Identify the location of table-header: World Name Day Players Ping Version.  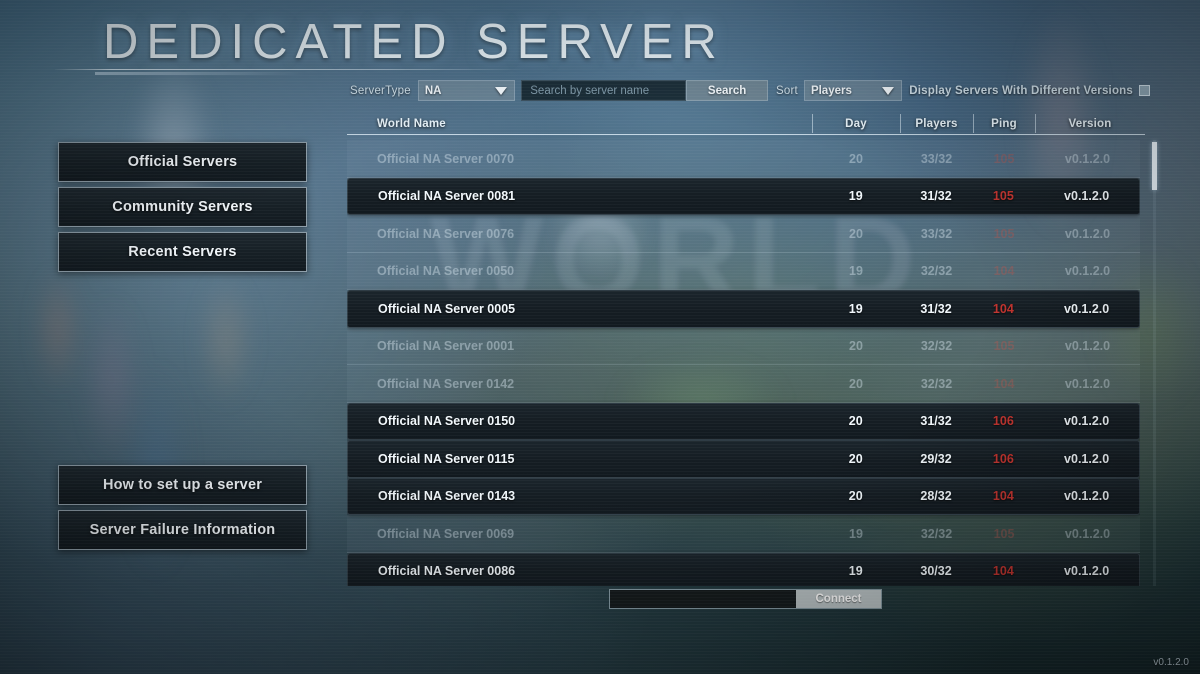
(746, 124).